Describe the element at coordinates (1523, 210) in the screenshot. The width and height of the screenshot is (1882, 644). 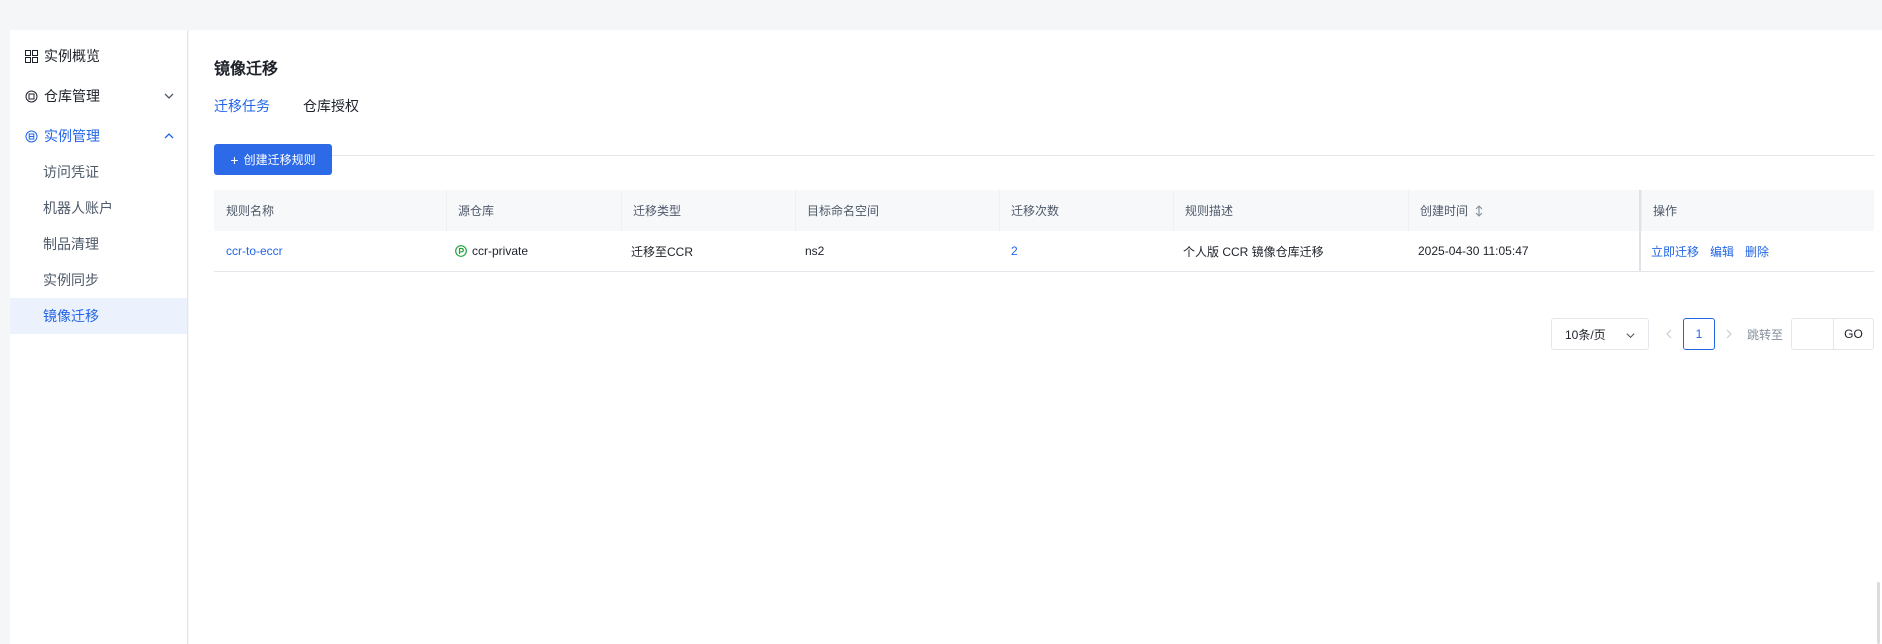
I see `header-created-time: 创建时间` at that location.